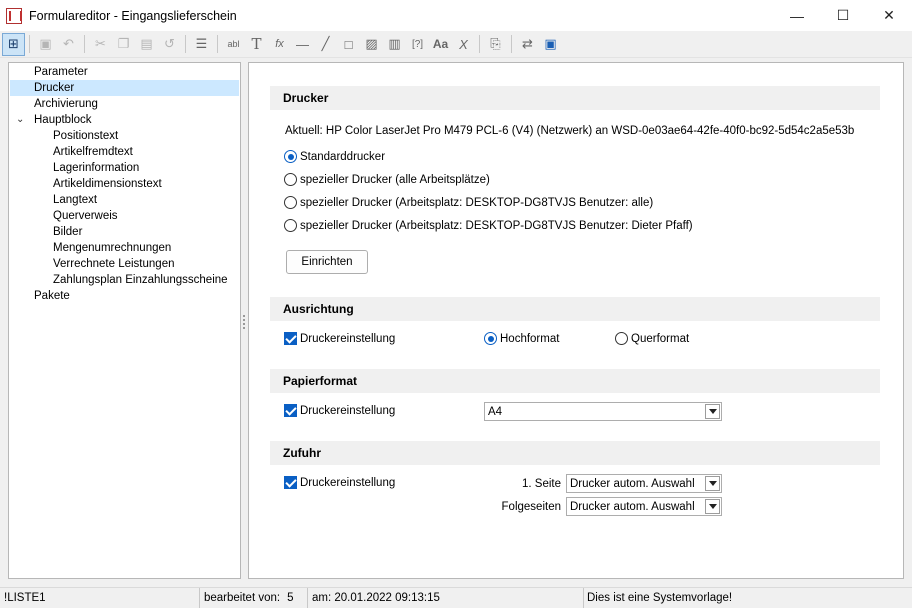 The width and height of the screenshot is (912, 608). I want to click on checkbox-zufuhr-druckereinstellung: Druckereinstellung, so click(339, 482).